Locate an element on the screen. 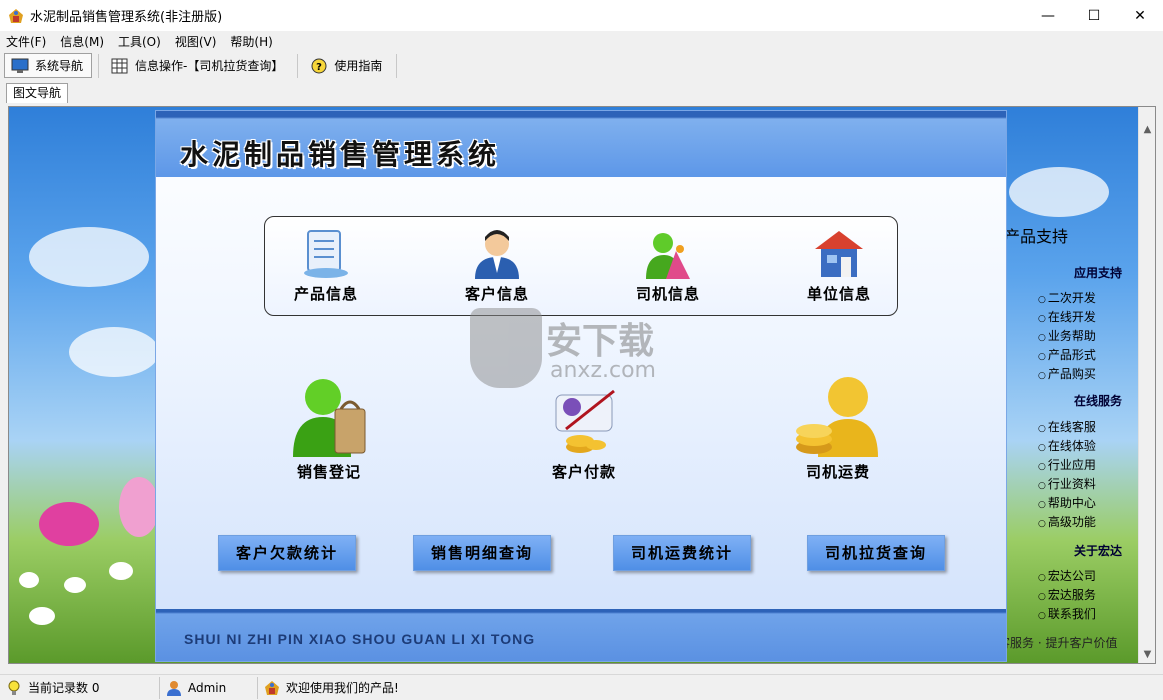 This screenshot has width=1163, height=700. driver-freight-stats-button: 司机运费统计 is located at coordinates (682, 553).